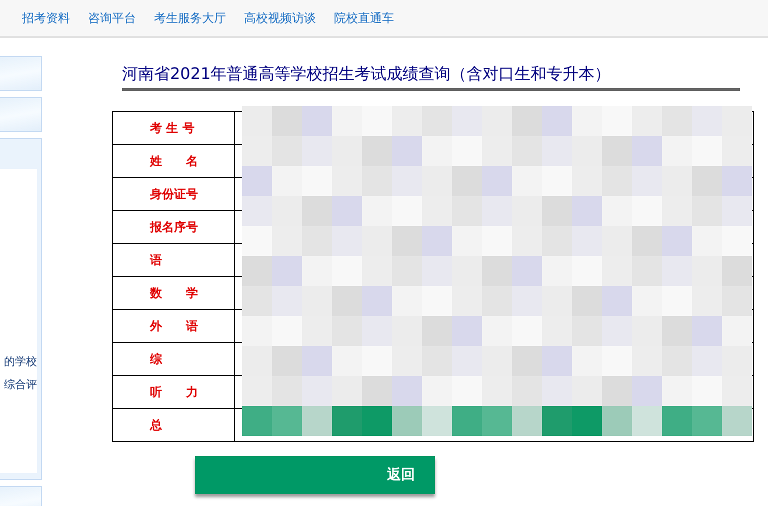 This screenshot has width=768, height=506. I want to click on sidebar-link: 综合评, so click(20, 384).